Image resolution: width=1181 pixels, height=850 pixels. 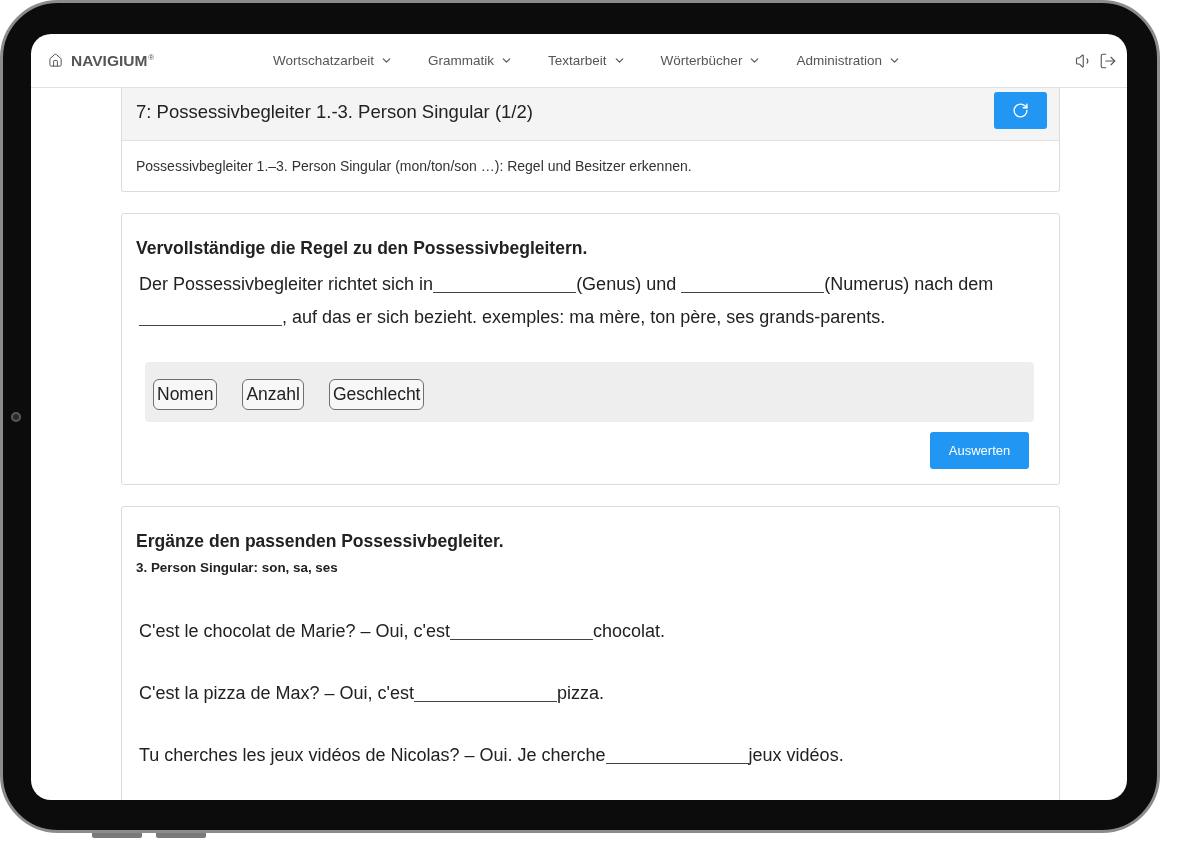 What do you see at coordinates (185, 394) in the screenshot?
I see `word-chip: Nomen` at bounding box center [185, 394].